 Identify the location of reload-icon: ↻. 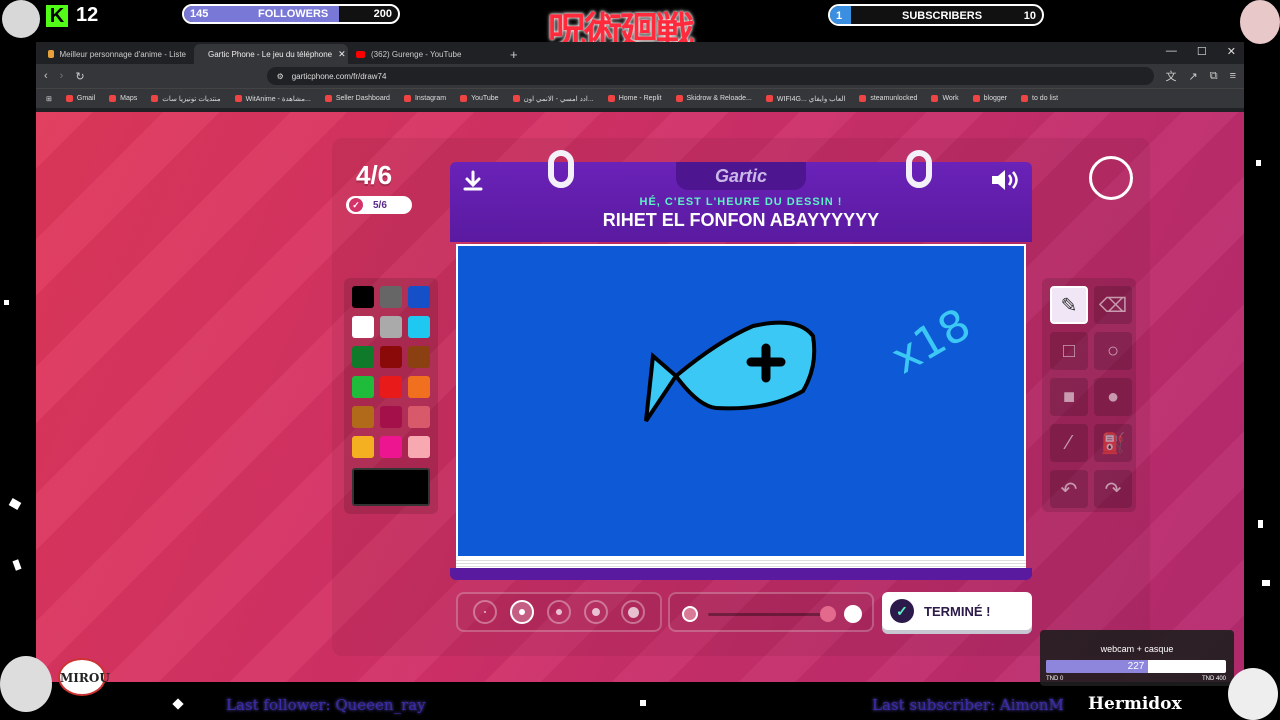
(79, 76).